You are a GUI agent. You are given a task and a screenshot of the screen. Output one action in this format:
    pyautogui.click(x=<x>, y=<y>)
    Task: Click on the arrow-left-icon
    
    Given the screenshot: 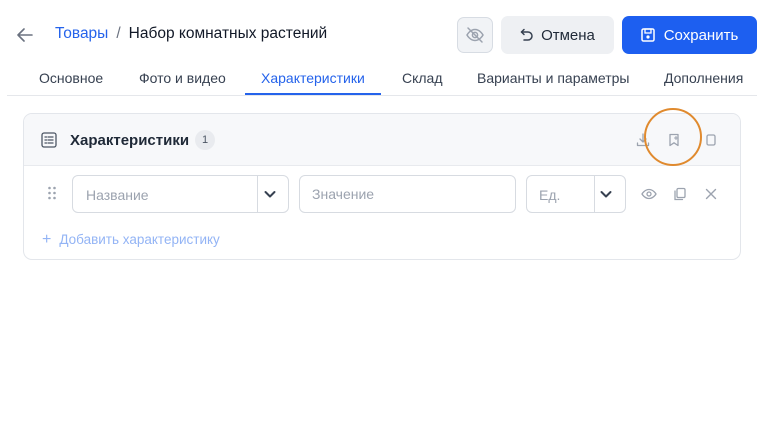 What is the action you would take?
    pyautogui.click(x=25, y=35)
    